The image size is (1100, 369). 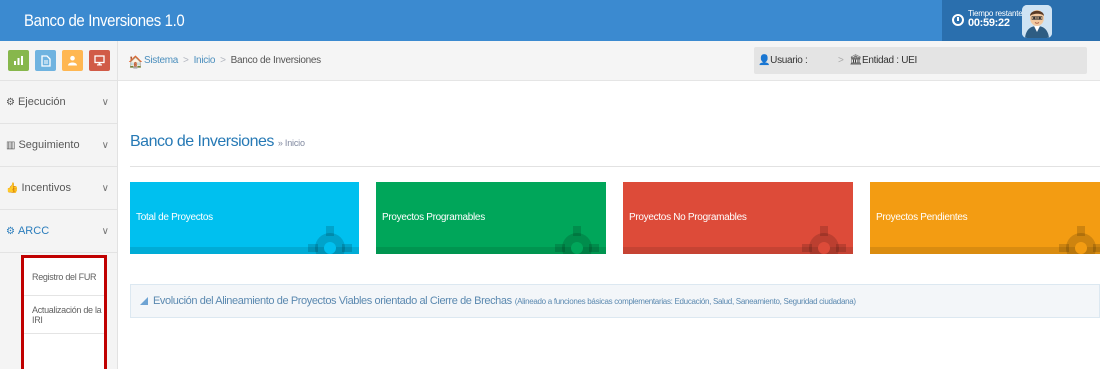 I want to click on signal-icon, so click(x=144, y=301).